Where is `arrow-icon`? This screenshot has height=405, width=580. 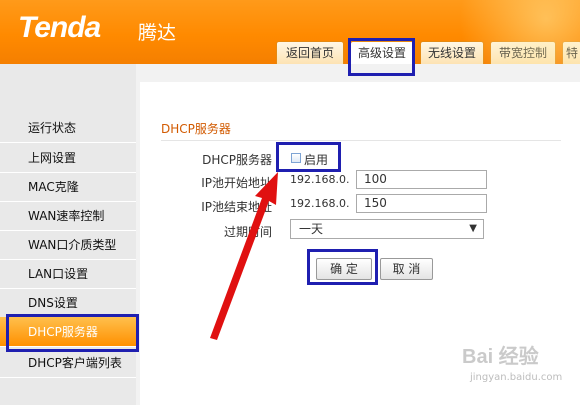
arrow-icon is located at coordinates (244, 256).